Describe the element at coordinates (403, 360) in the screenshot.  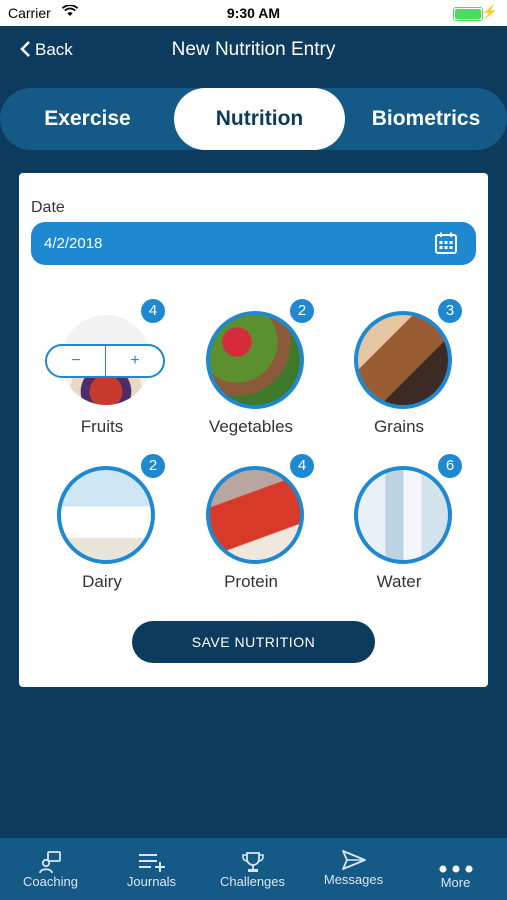
I see `grains-image` at that location.